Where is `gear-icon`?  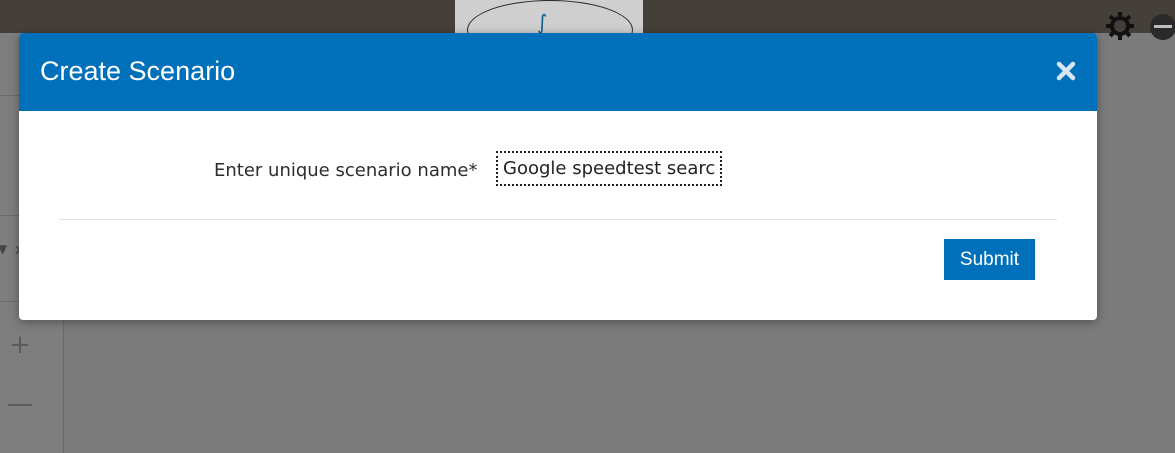 gear-icon is located at coordinates (1120, 26).